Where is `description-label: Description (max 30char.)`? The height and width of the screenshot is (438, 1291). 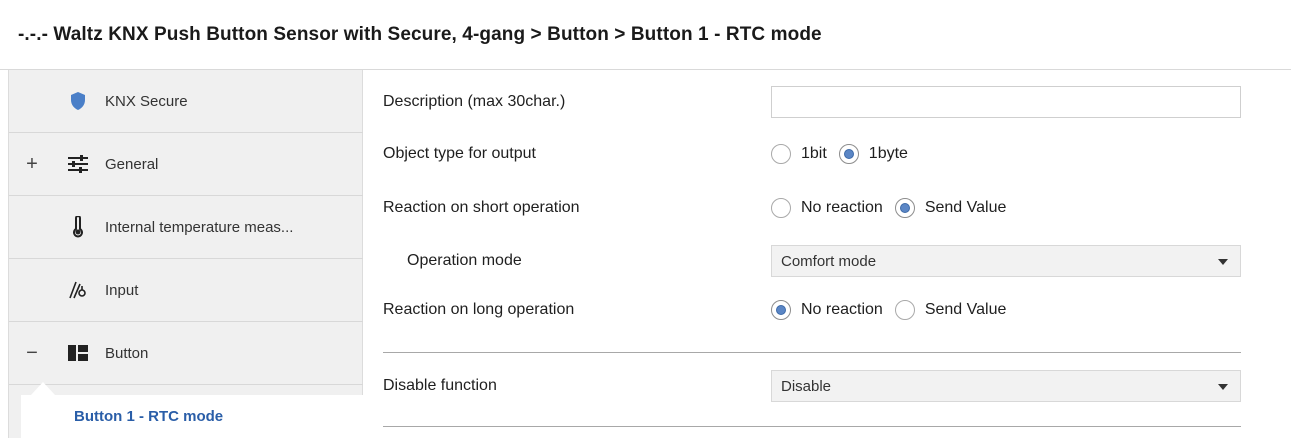
description-label: Description (max 30char.) is located at coordinates (474, 101).